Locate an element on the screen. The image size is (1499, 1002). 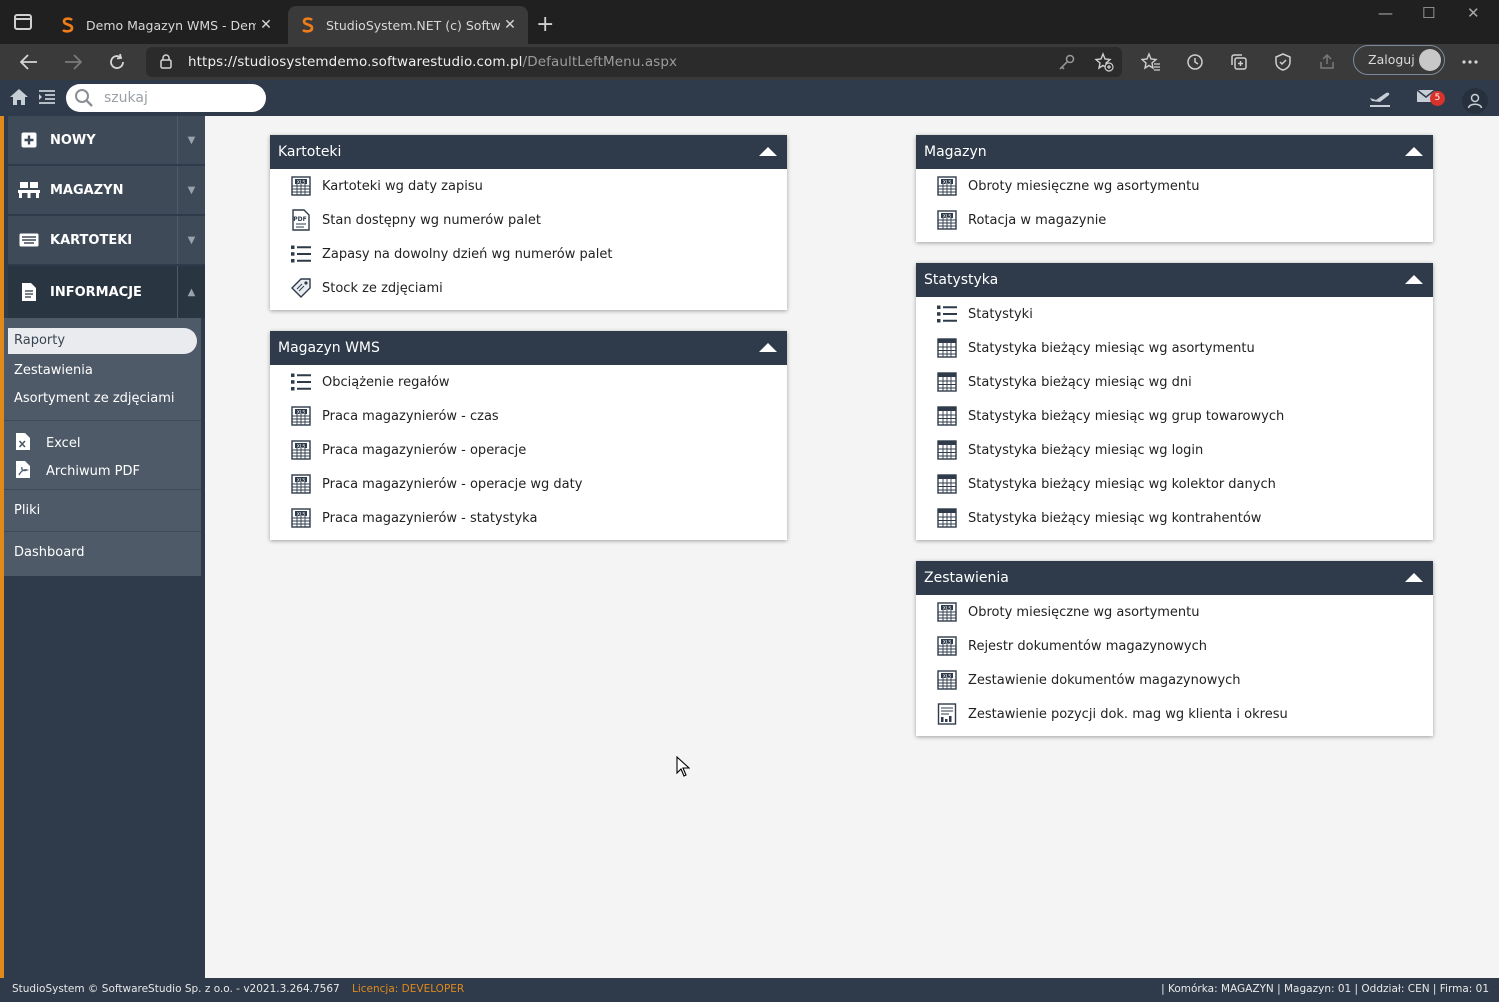
avatar is located at coordinates (1430, 60).